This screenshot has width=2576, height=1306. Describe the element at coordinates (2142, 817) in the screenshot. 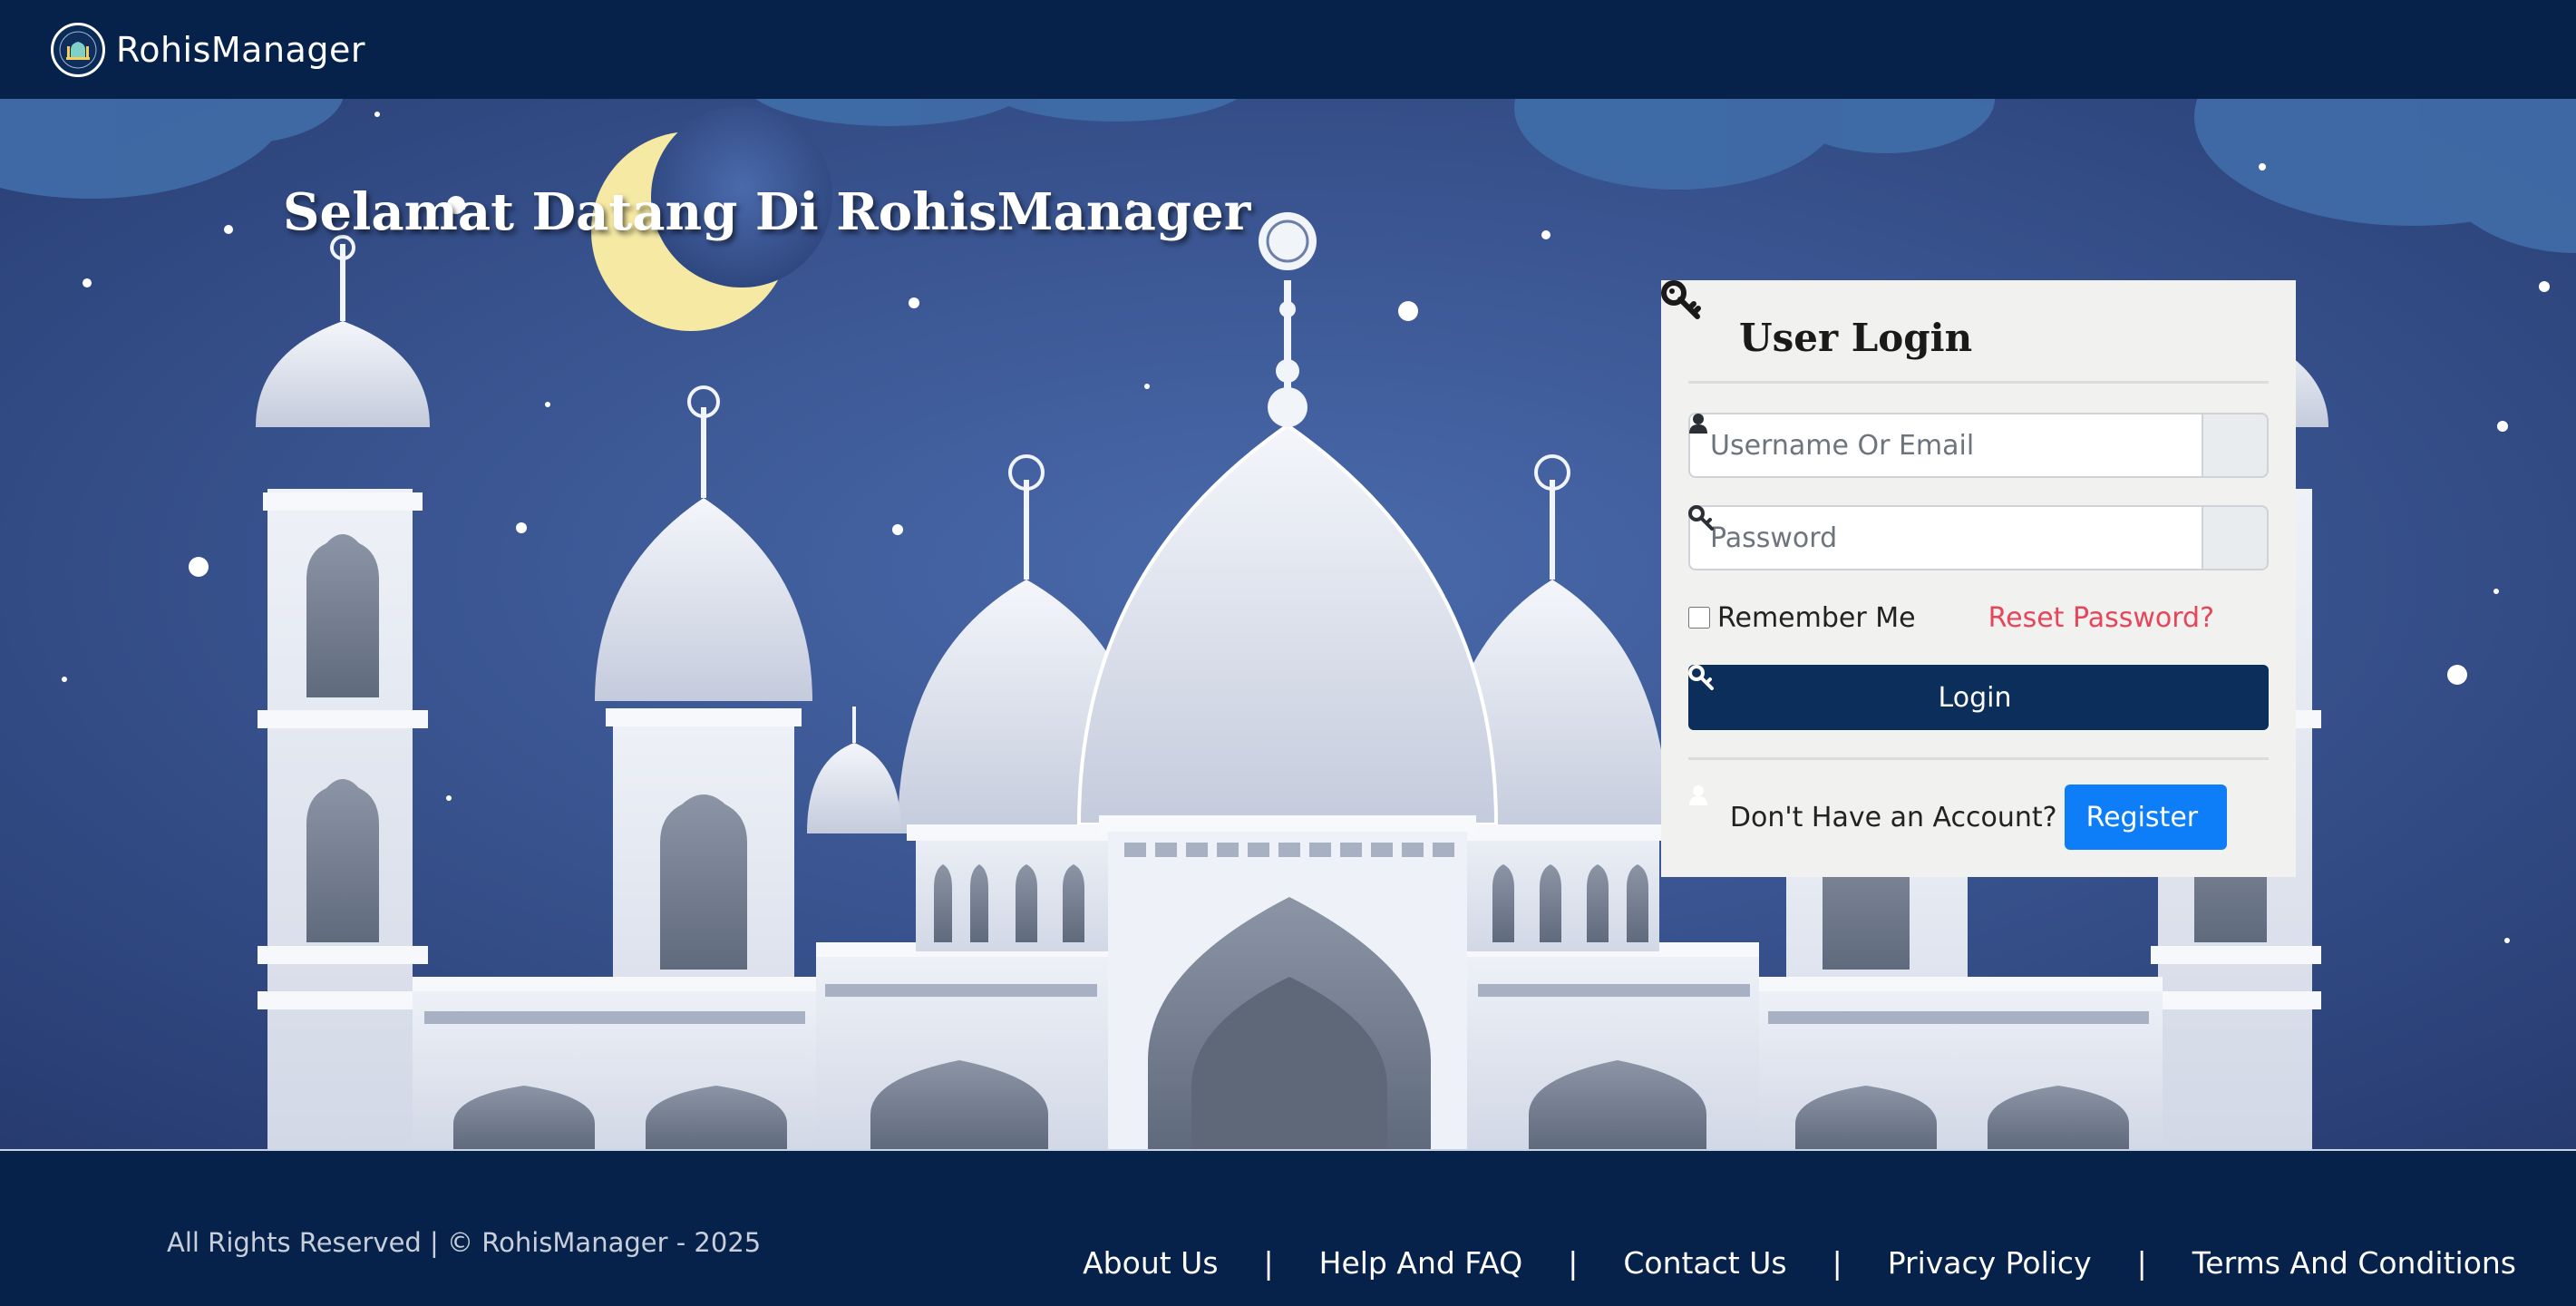

I see `register-button-label: Register` at that location.